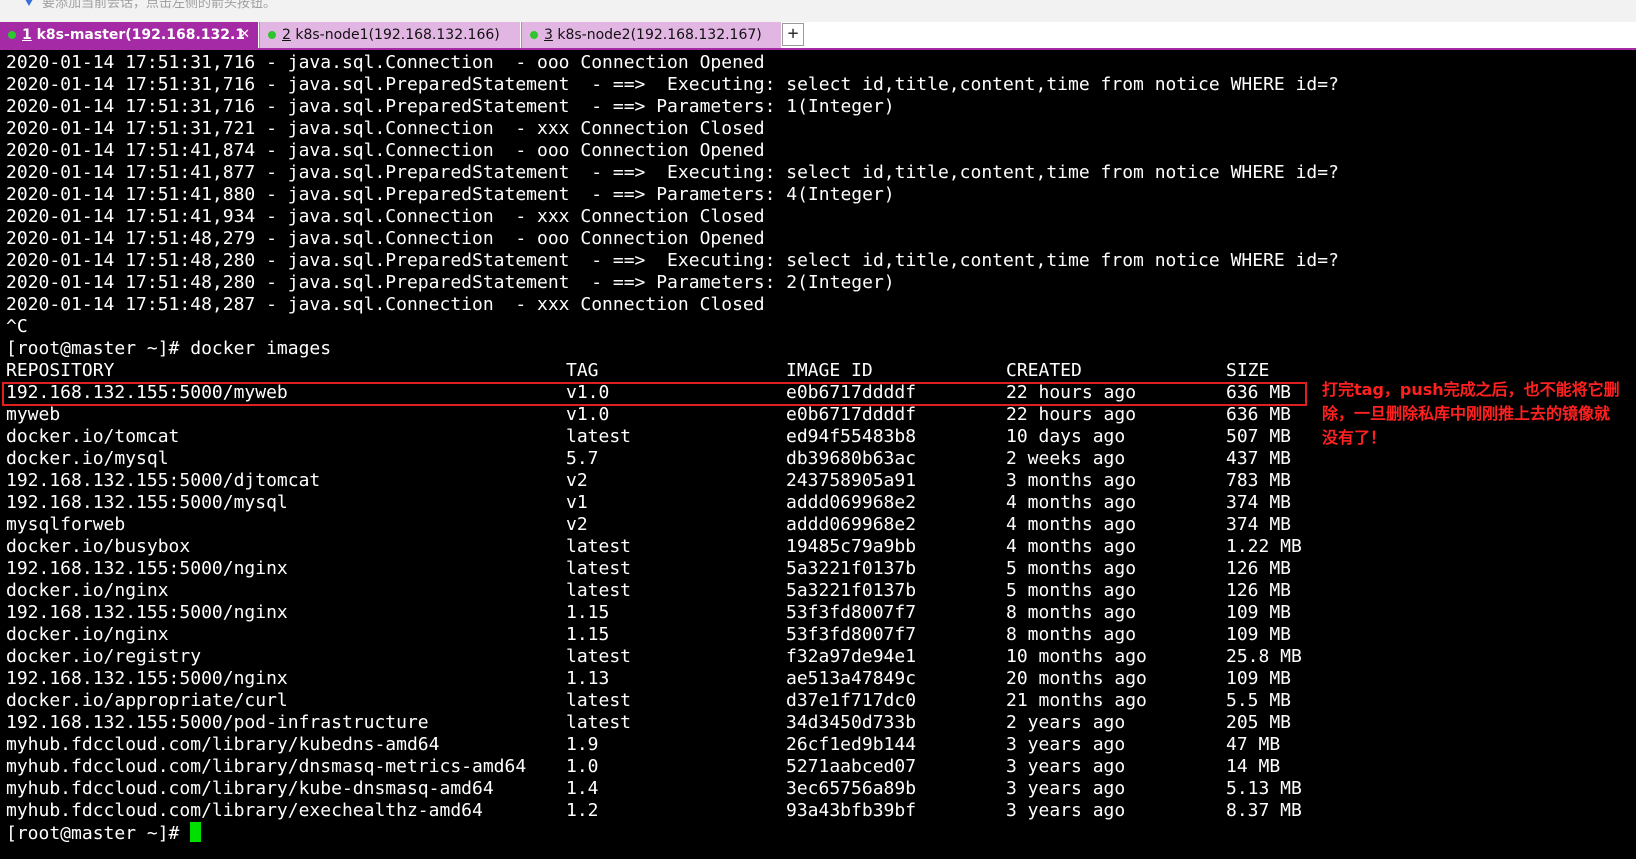  I want to click on size-cell: 8.37 MB, so click(1264, 810).